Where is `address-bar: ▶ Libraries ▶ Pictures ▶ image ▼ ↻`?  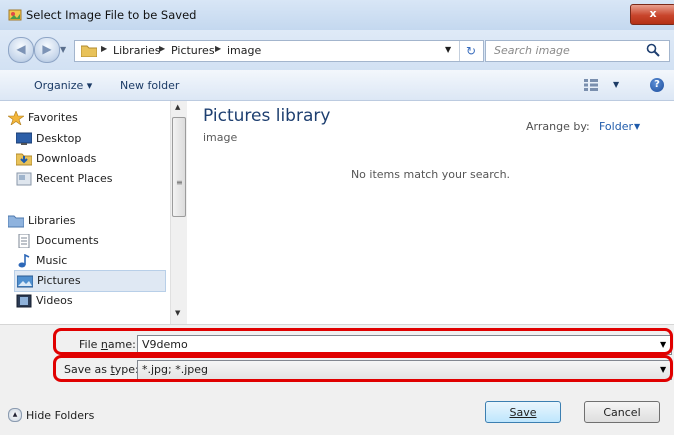 address-bar: ▶ Libraries ▶ Pictures ▶ image ▼ ↻ is located at coordinates (279, 51).